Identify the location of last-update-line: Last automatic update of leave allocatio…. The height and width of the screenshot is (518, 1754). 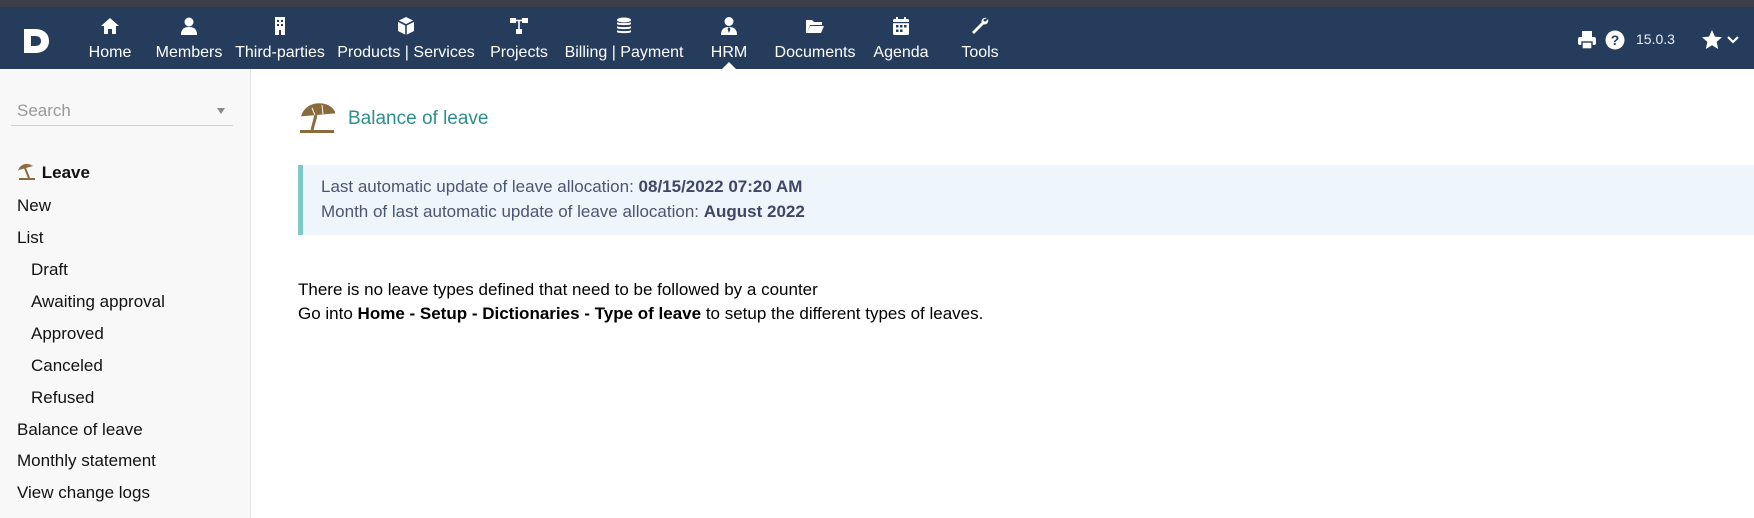
(561, 187).